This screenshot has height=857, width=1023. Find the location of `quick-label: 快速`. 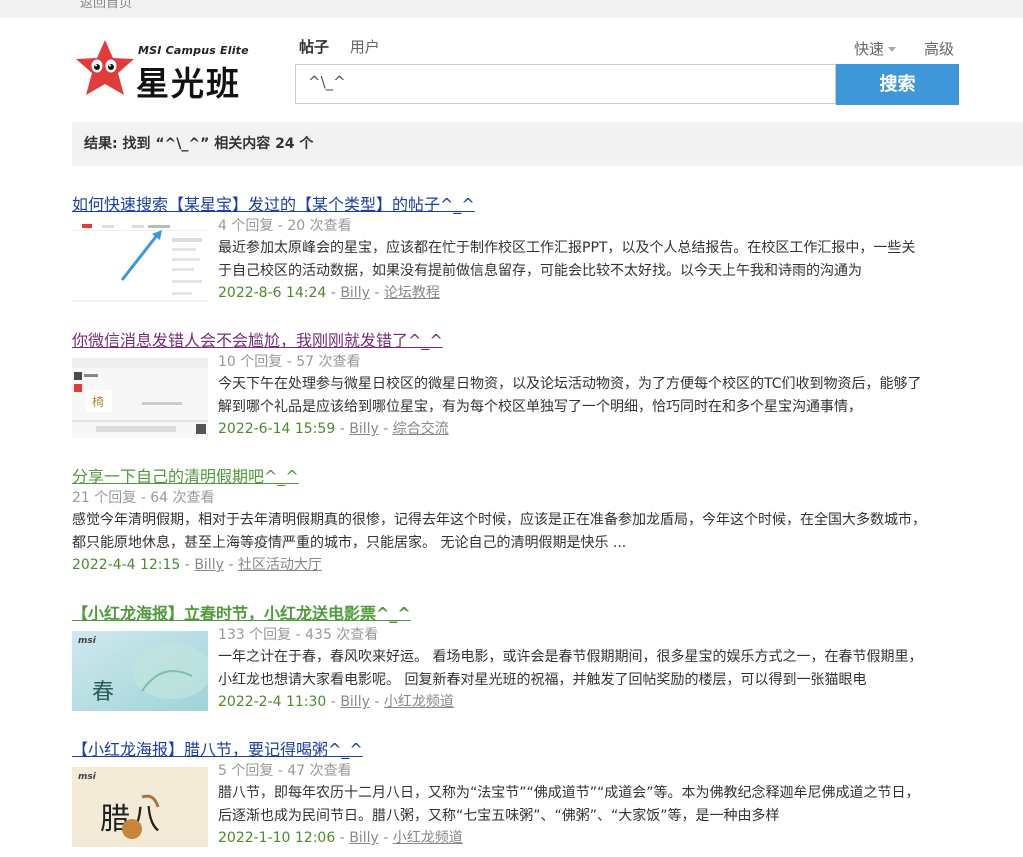

quick-label: 快速 is located at coordinates (869, 49).